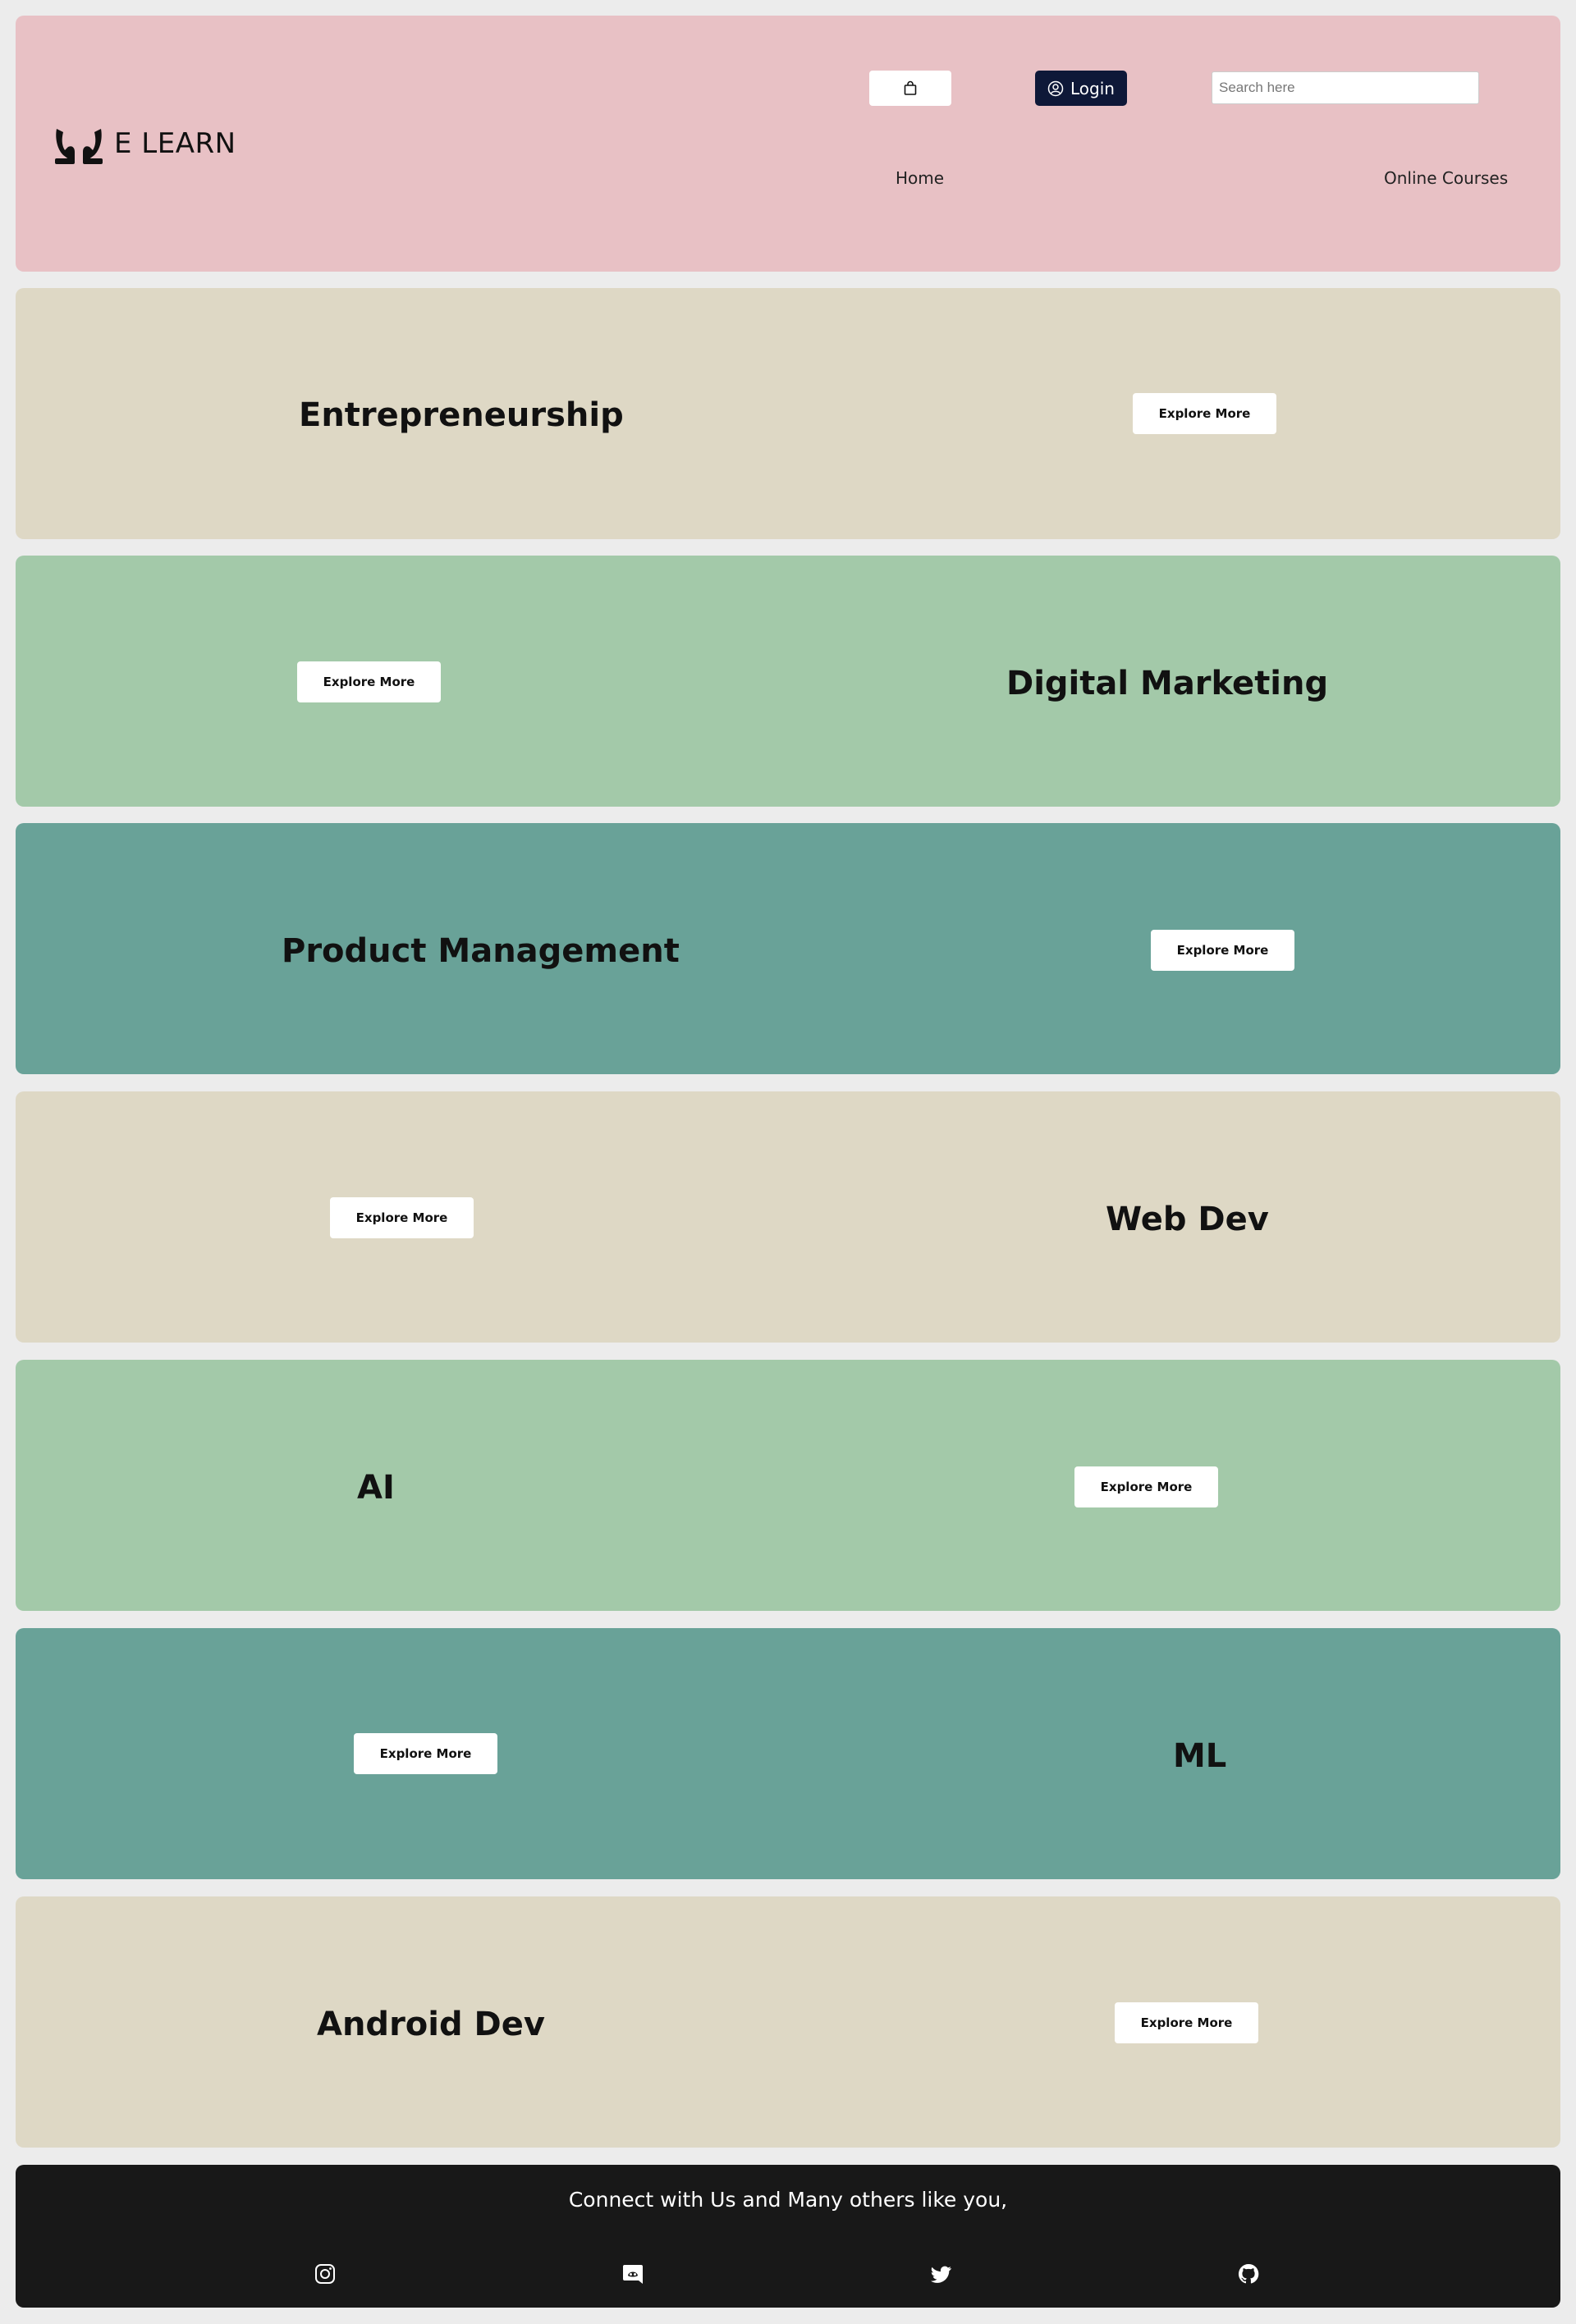  I want to click on course-section-product-management: Product Management Explore More, so click(788, 948).